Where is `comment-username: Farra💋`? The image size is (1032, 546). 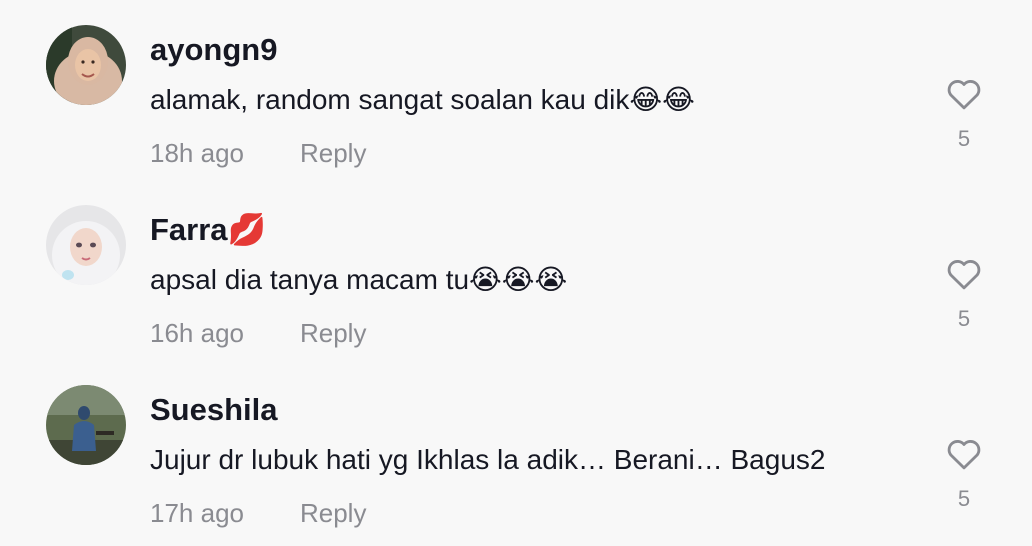 comment-username: Farra💋 is located at coordinates (208, 230).